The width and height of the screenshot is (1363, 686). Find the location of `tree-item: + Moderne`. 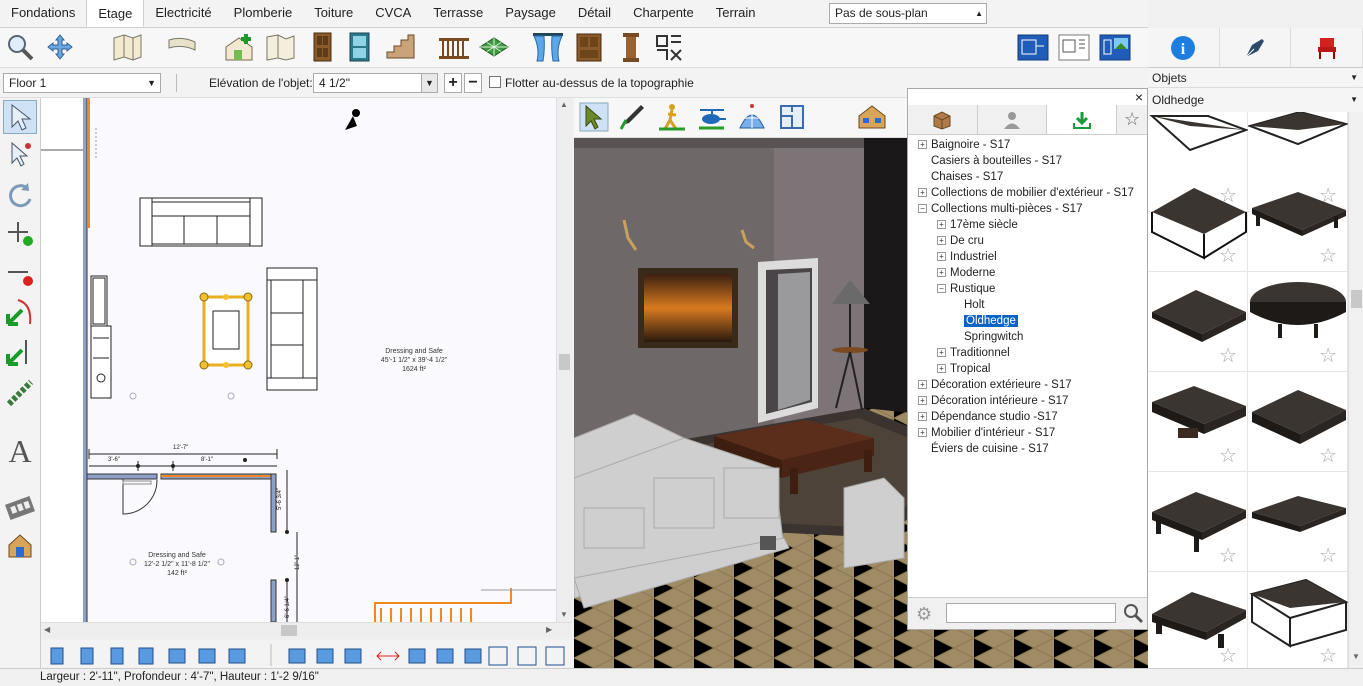

tree-item: + Moderne is located at coordinates (966, 273).